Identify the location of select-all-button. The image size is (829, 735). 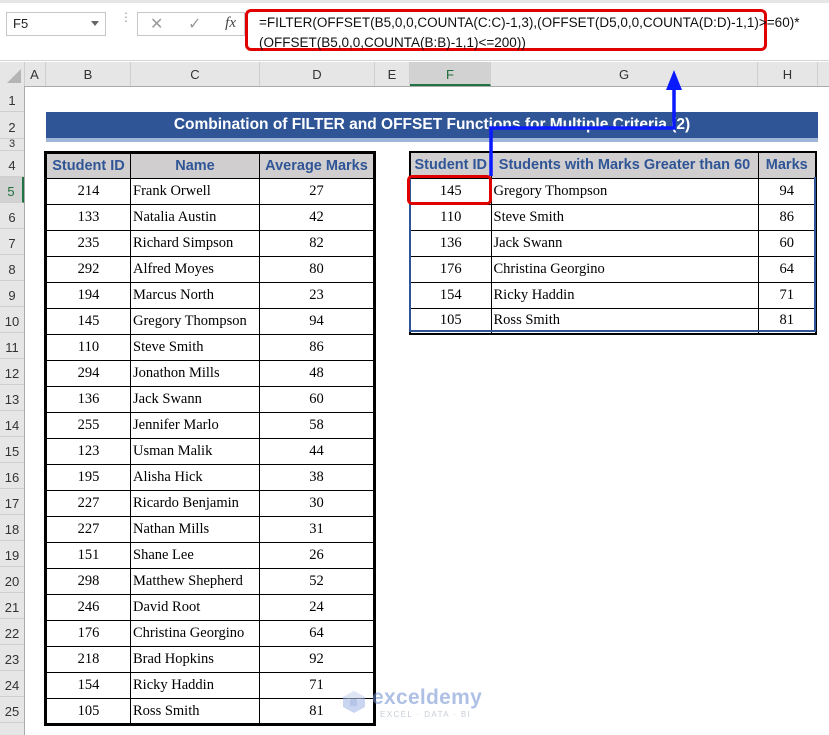
(12, 74).